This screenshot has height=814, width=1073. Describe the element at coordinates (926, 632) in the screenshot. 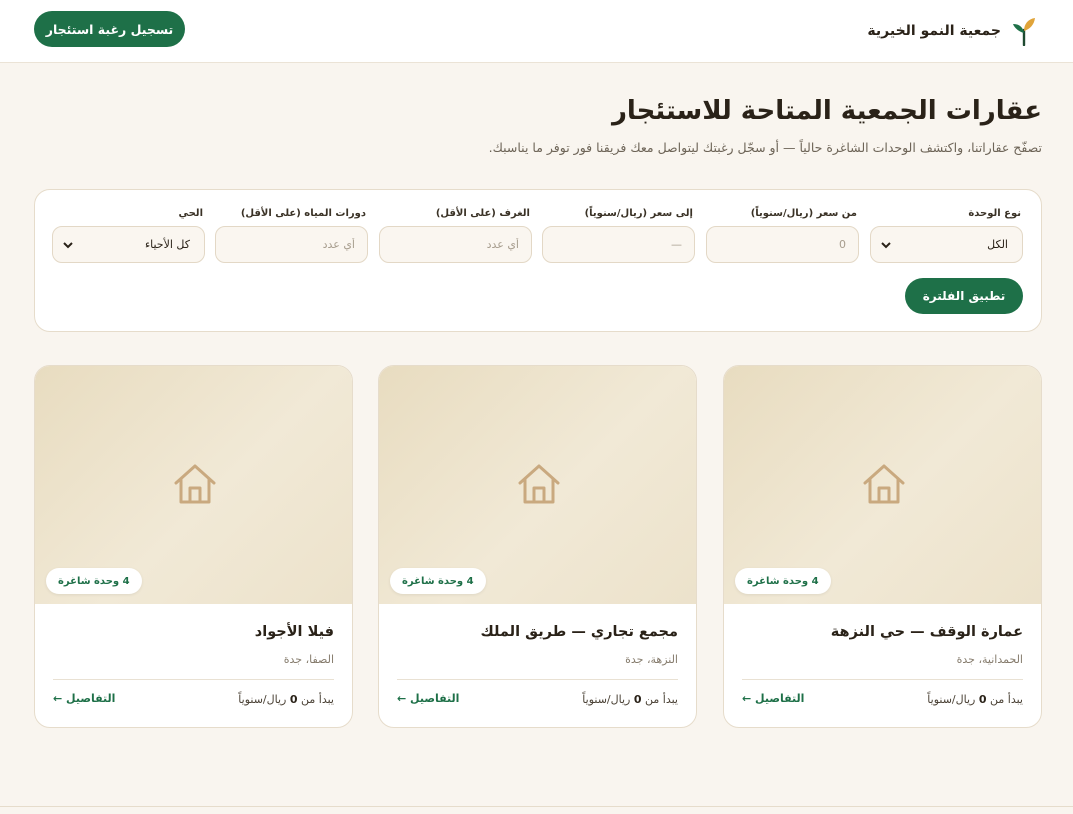

I see `property-title: عمارة الوقف — حي النزهة` at that location.